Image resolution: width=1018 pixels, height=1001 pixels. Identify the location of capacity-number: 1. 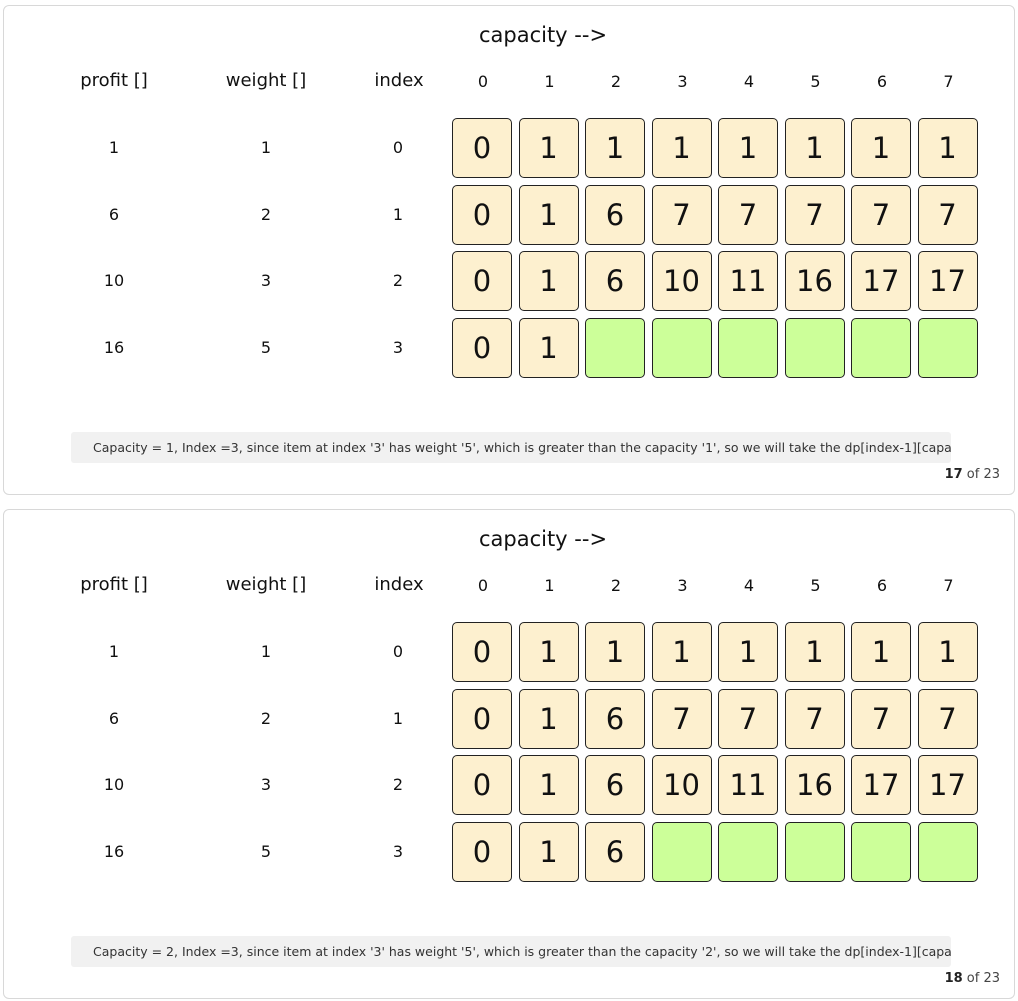
(549, 585).